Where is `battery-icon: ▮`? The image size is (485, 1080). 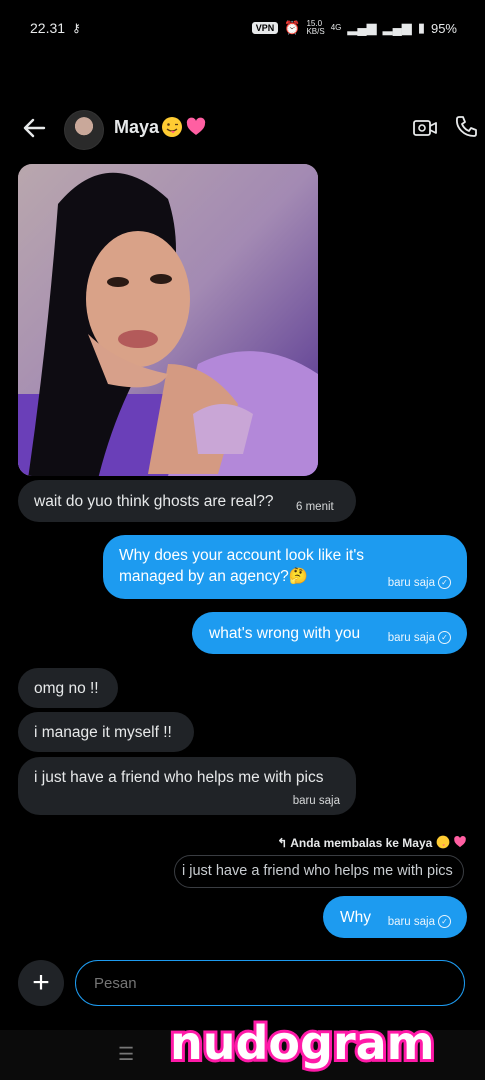
battery-icon: ▮ is located at coordinates (421, 27).